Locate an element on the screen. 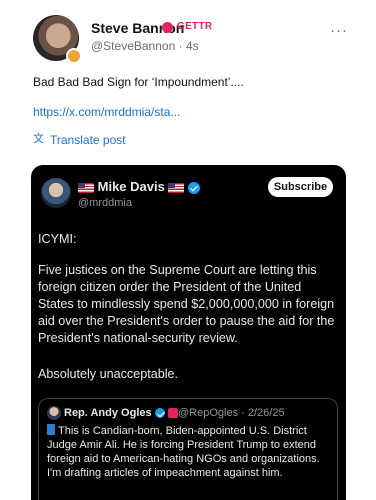 This screenshot has height=500, width=376. quote-author-name: Rep. Andy Ogles is located at coordinates (108, 413).